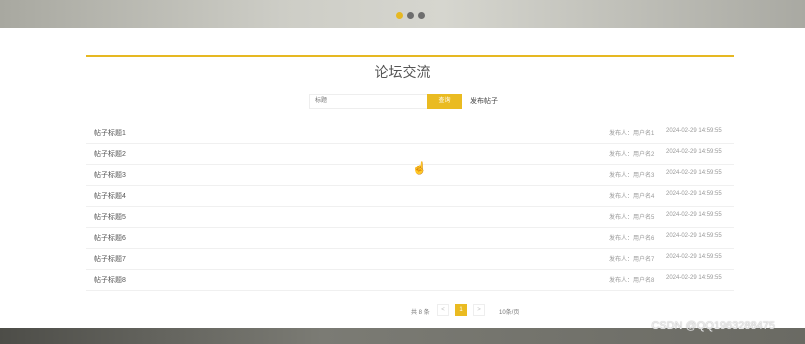 The width and height of the screenshot is (805, 344). I want to click on post-author: 发布人：用户名1, so click(632, 134).